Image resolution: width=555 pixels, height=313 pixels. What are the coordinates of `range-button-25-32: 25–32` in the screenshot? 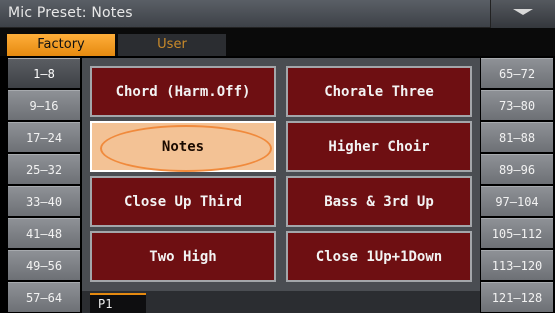 It's located at (44, 169).